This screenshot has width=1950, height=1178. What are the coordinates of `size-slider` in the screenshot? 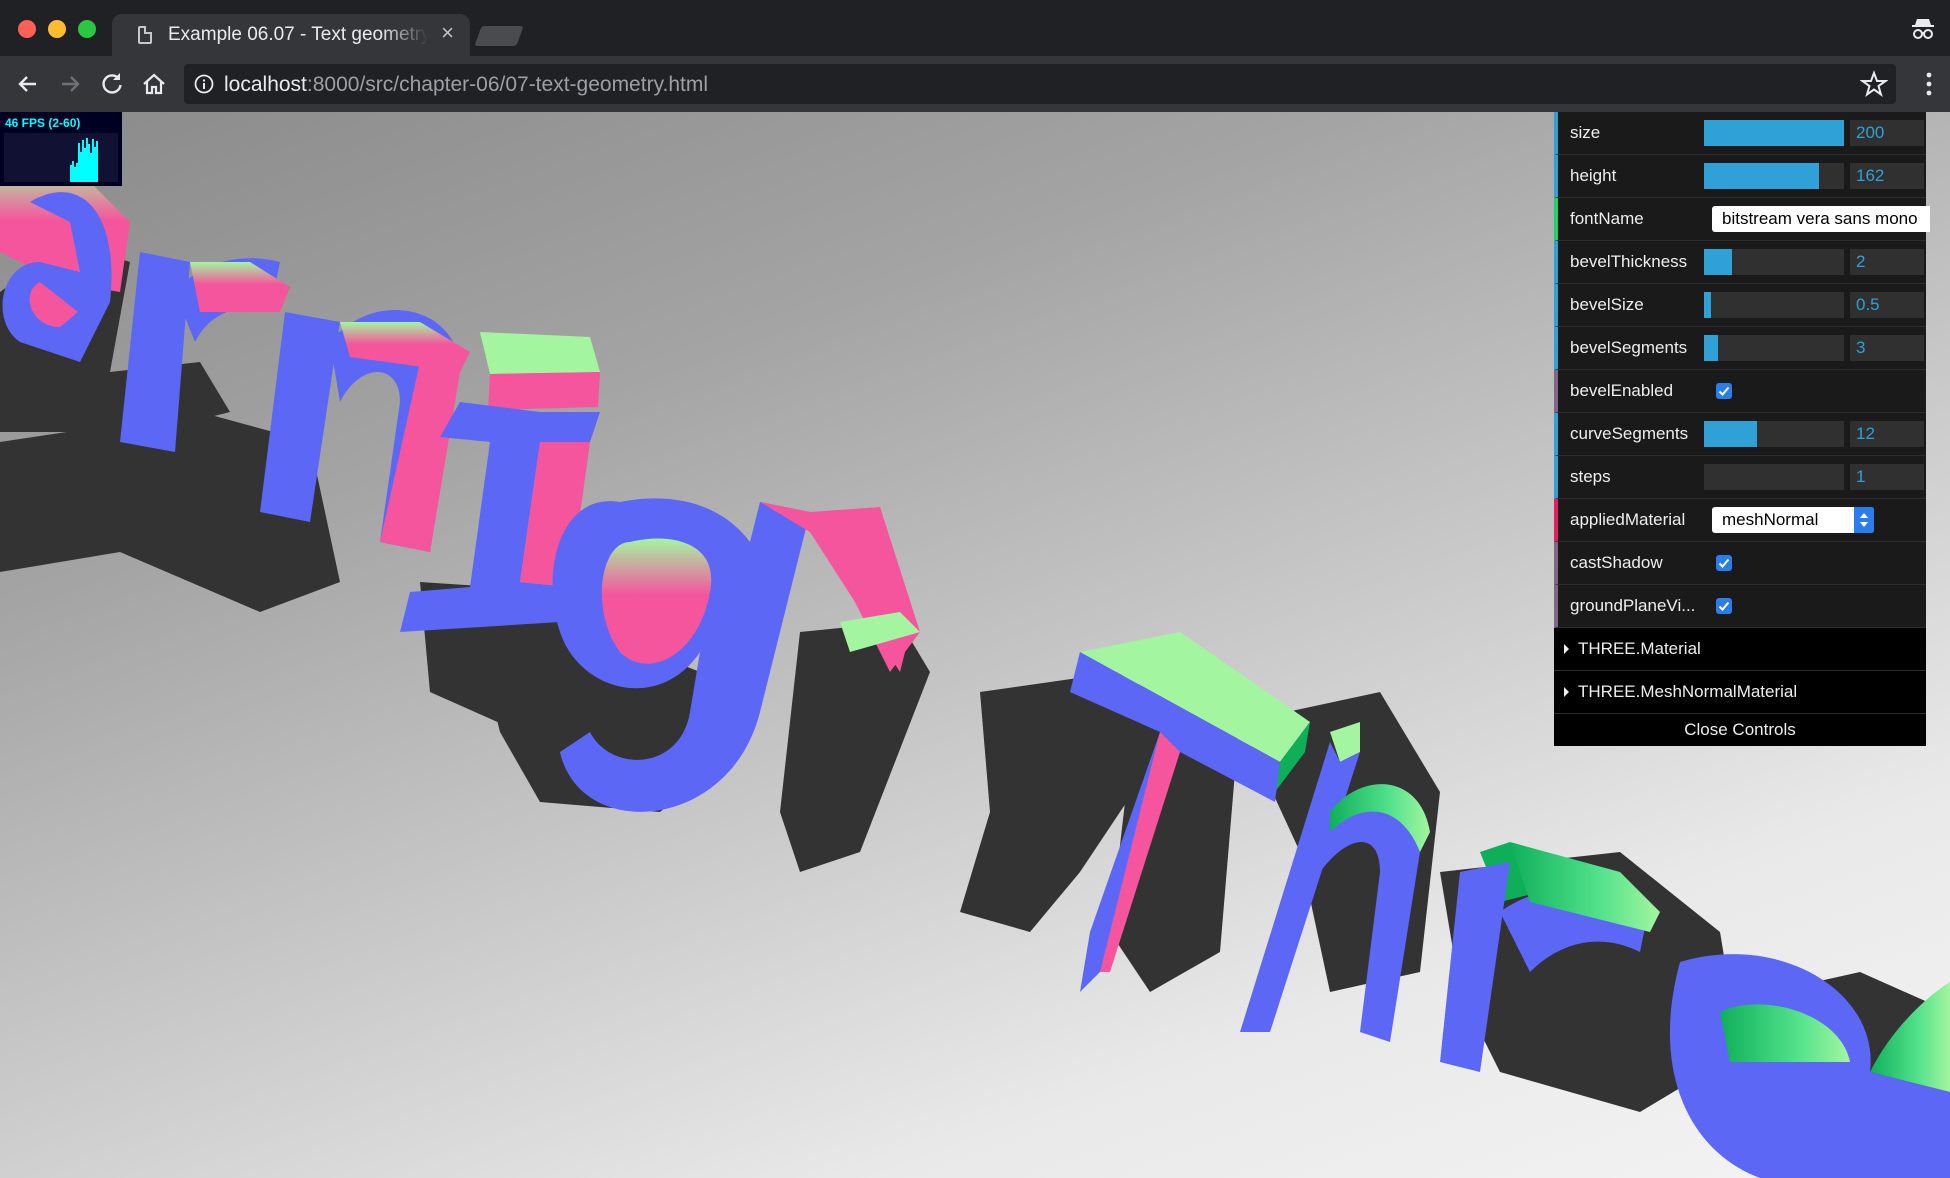 It's located at (1774, 133).